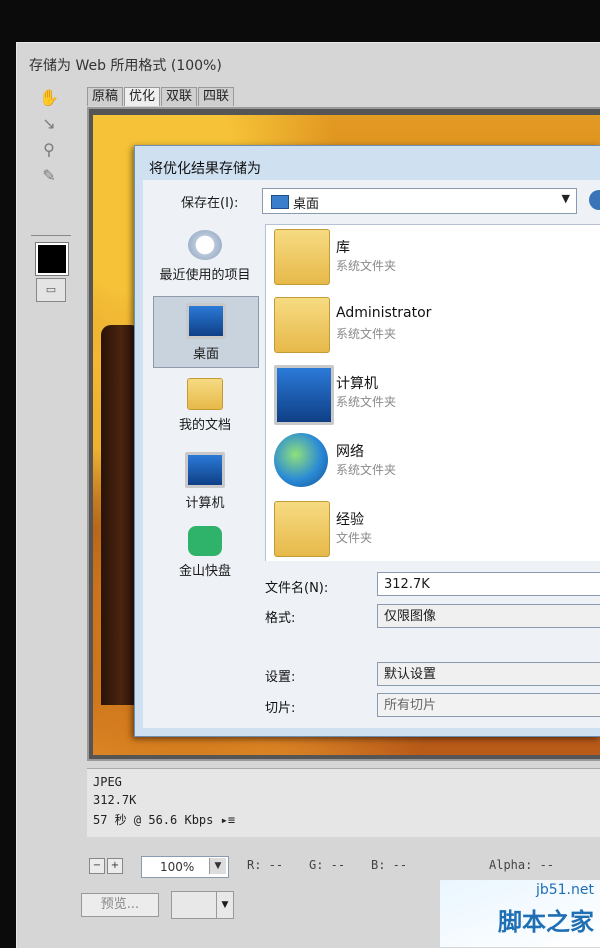 The height and width of the screenshot is (948, 600). I want to click on format-label: 格式:, so click(280, 618).